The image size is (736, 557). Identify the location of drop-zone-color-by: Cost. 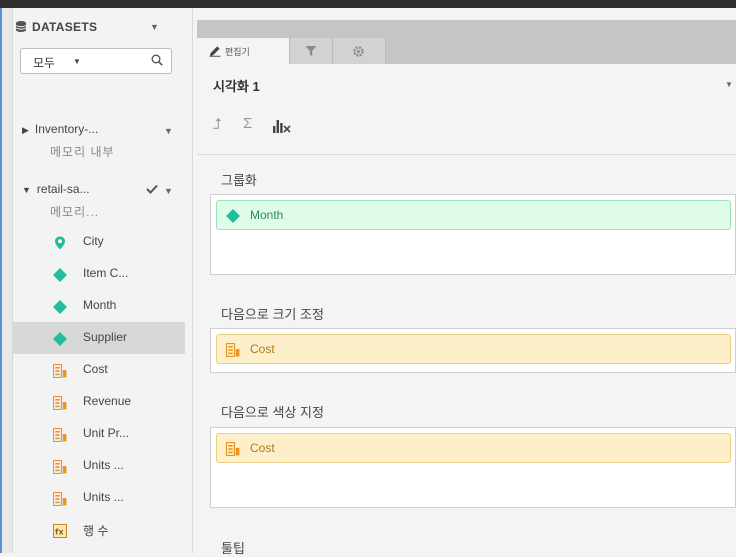
(473, 467).